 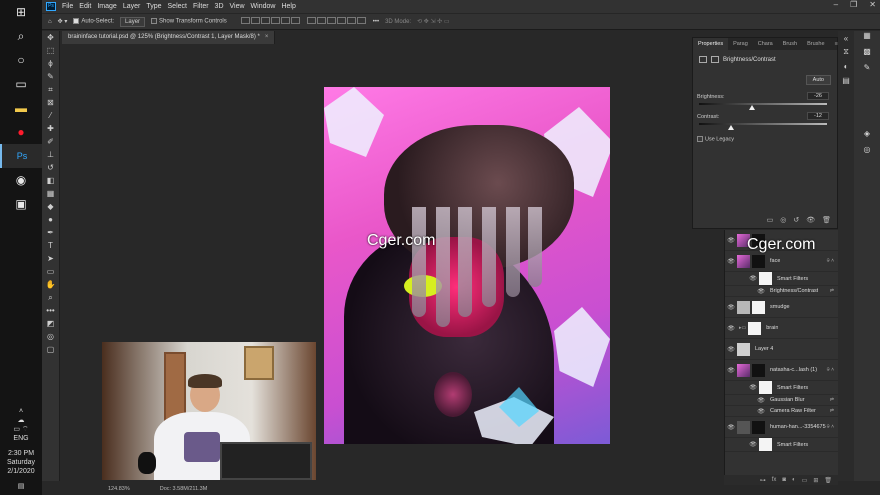 I want to click on notification-icon: ▤, so click(x=21, y=486).